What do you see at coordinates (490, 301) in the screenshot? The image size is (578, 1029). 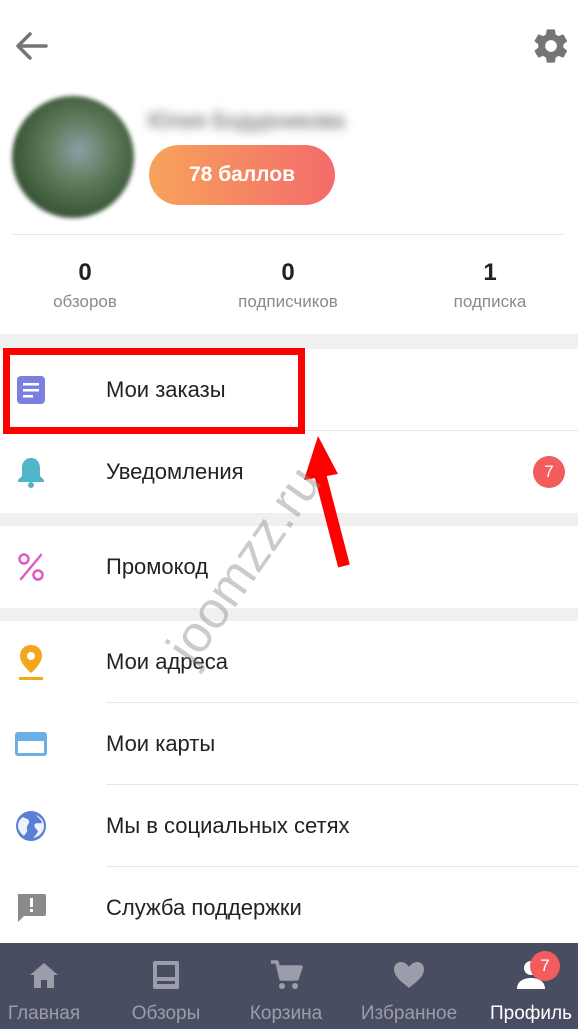 I see `stat-subscriptions-label: подписка` at bounding box center [490, 301].